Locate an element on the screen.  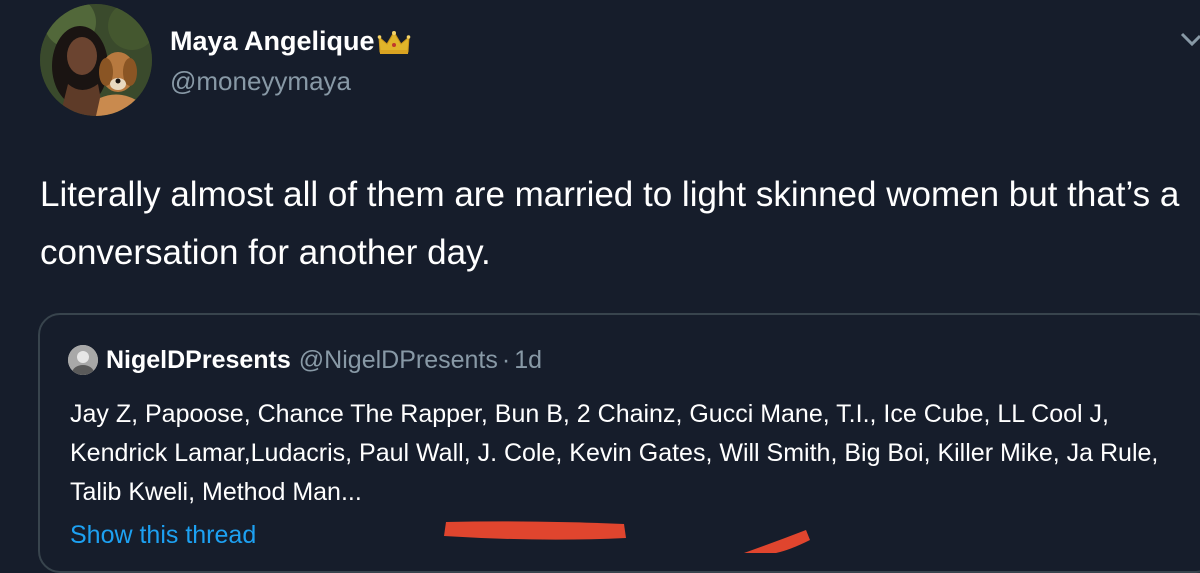
author-avatar is located at coordinates (96, 60).